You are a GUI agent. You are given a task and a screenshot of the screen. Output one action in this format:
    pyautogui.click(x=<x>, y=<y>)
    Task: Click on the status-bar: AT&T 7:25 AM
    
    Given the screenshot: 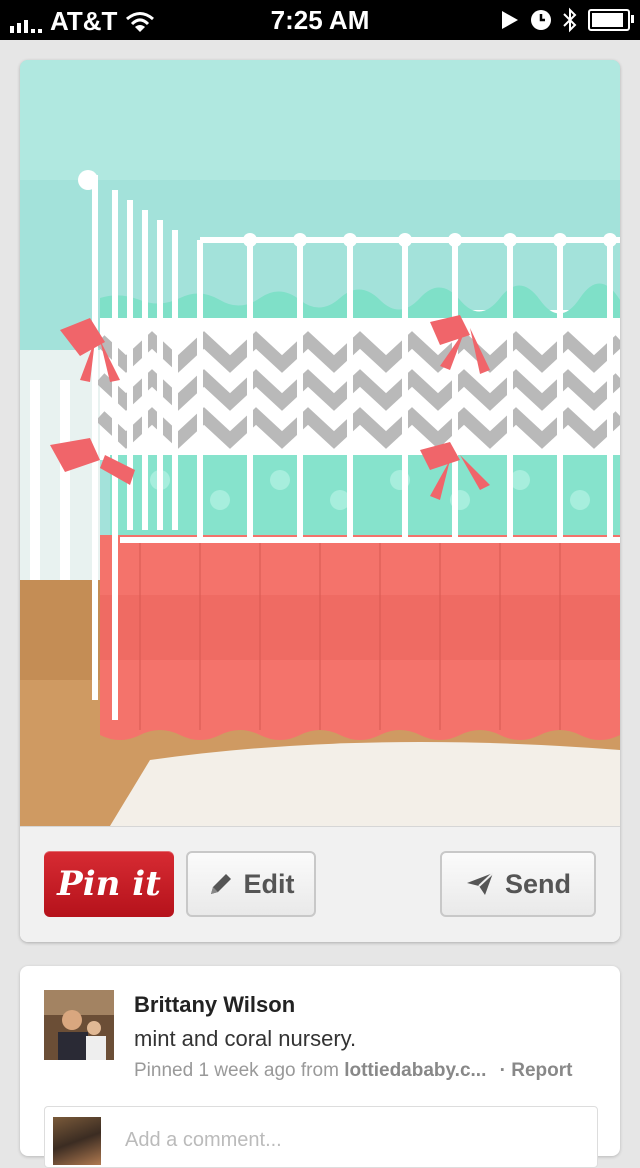 What is the action you would take?
    pyautogui.click(x=320, y=20)
    